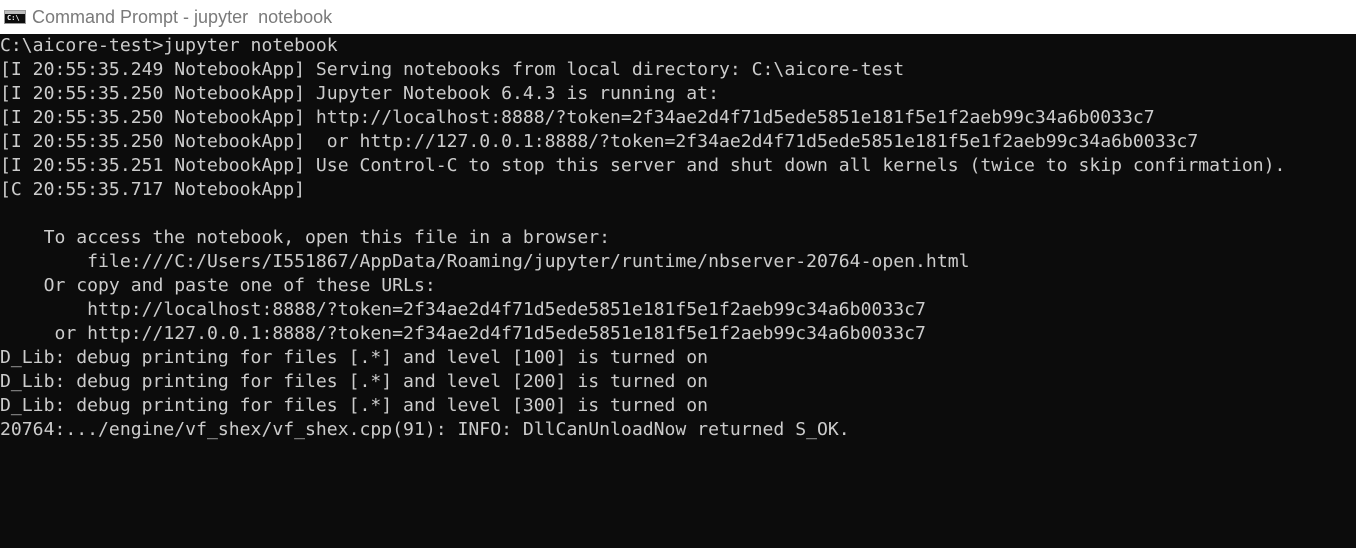  I want to click on console-line: Or copy and paste one of these URLs:, so click(218, 285).